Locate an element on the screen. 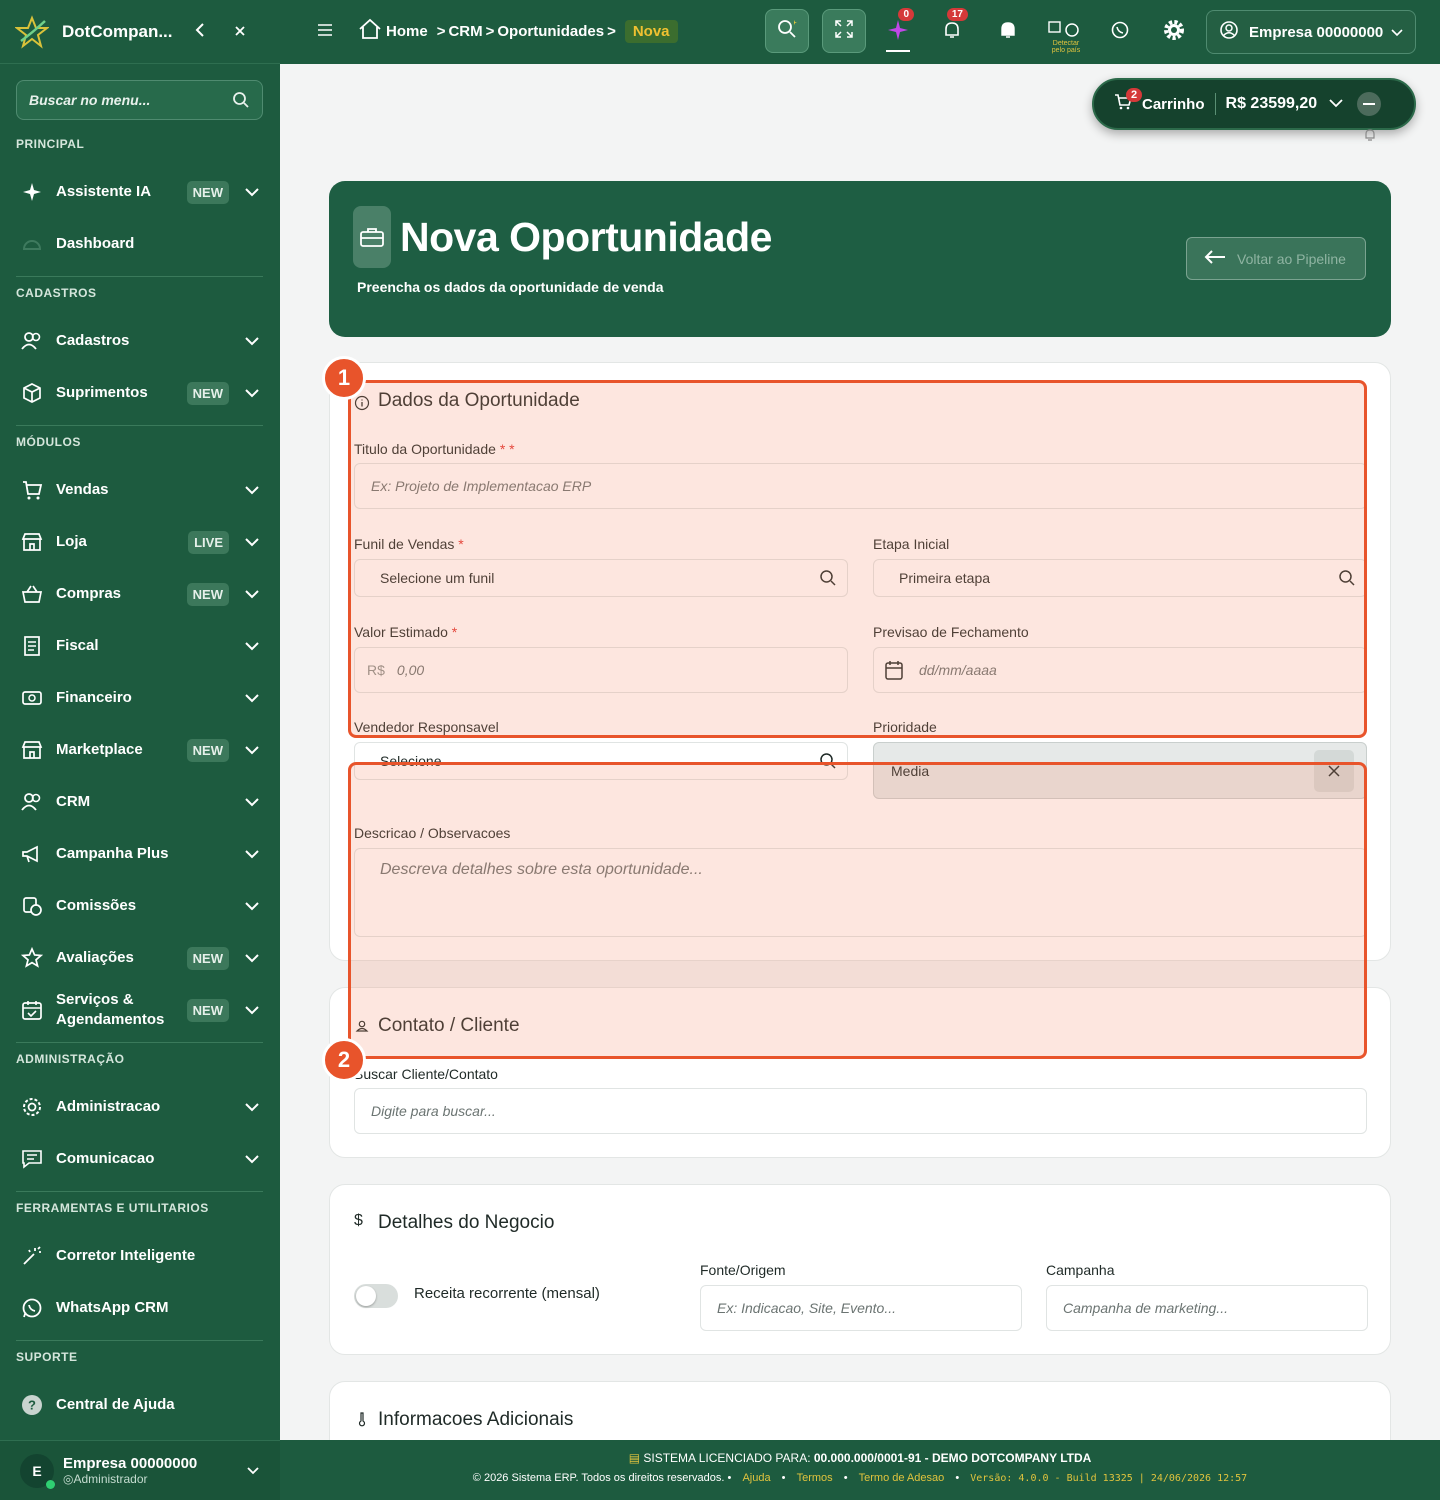 This screenshot has width=1440, height=1500. sidebar-item-administracao: Administracao is located at coordinates (139, 1107).